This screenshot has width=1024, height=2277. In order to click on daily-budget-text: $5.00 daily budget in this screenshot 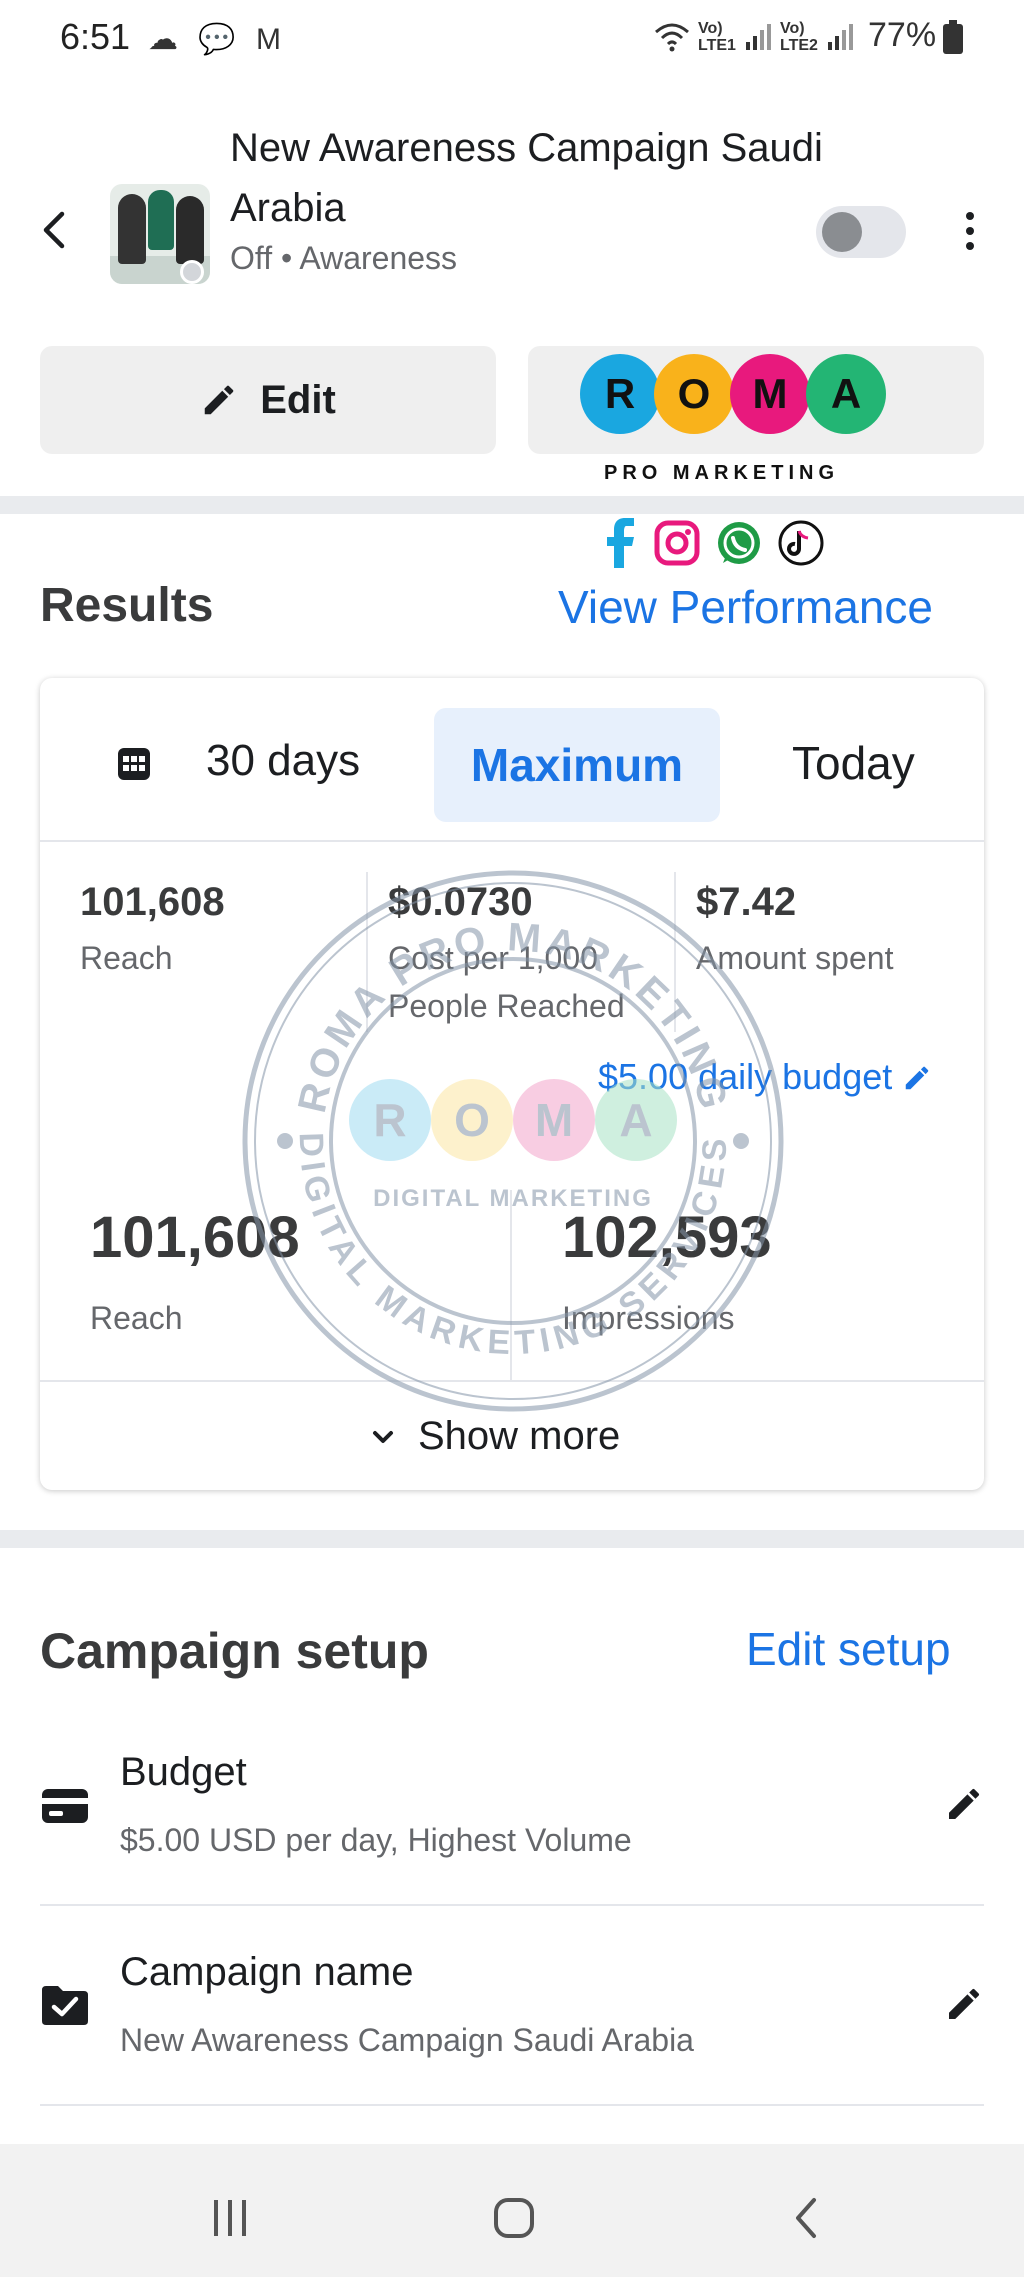, I will do `click(745, 1076)`.